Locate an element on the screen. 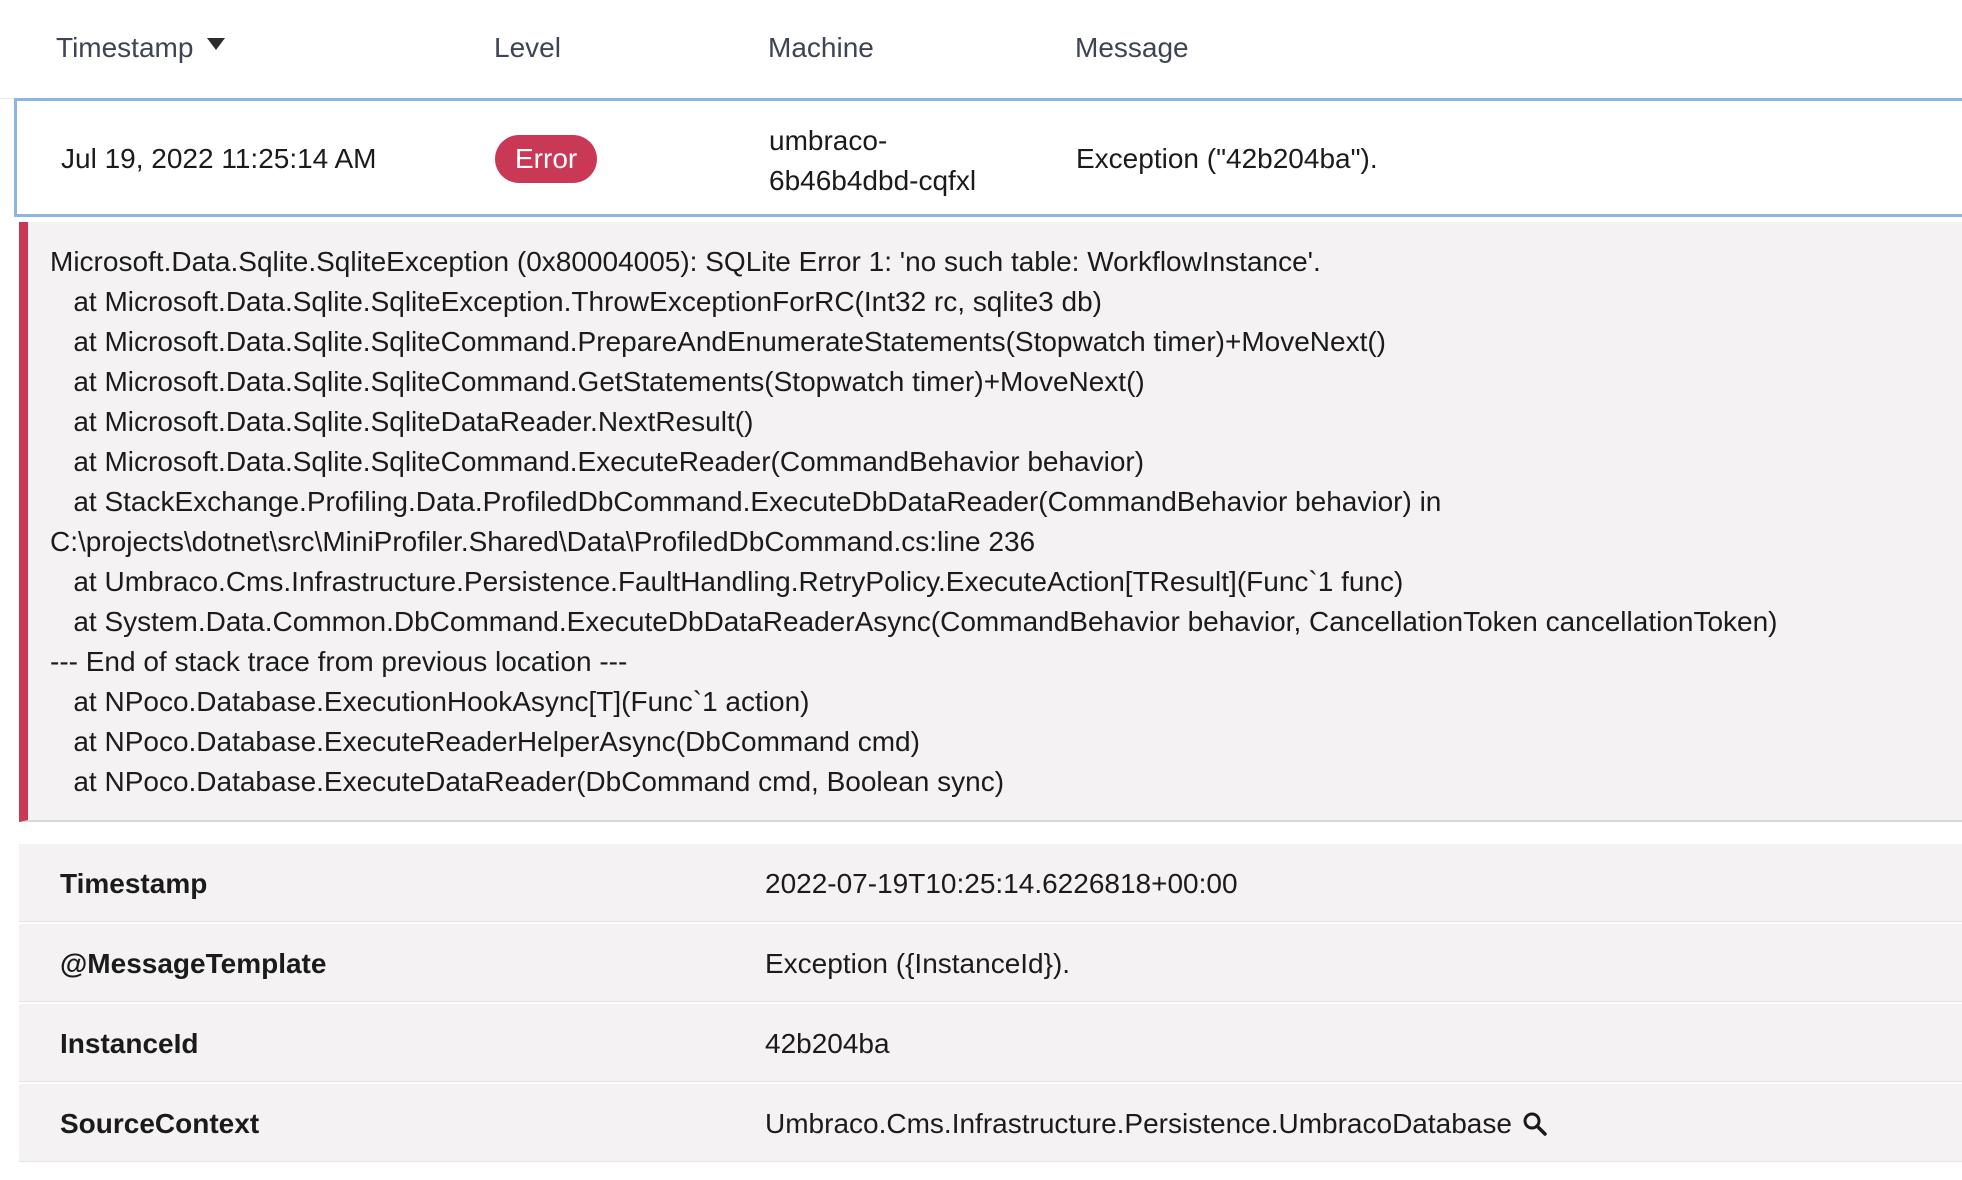 The height and width of the screenshot is (1180, 1962). property-name: Timestamp is located at coordinates (134, 883).